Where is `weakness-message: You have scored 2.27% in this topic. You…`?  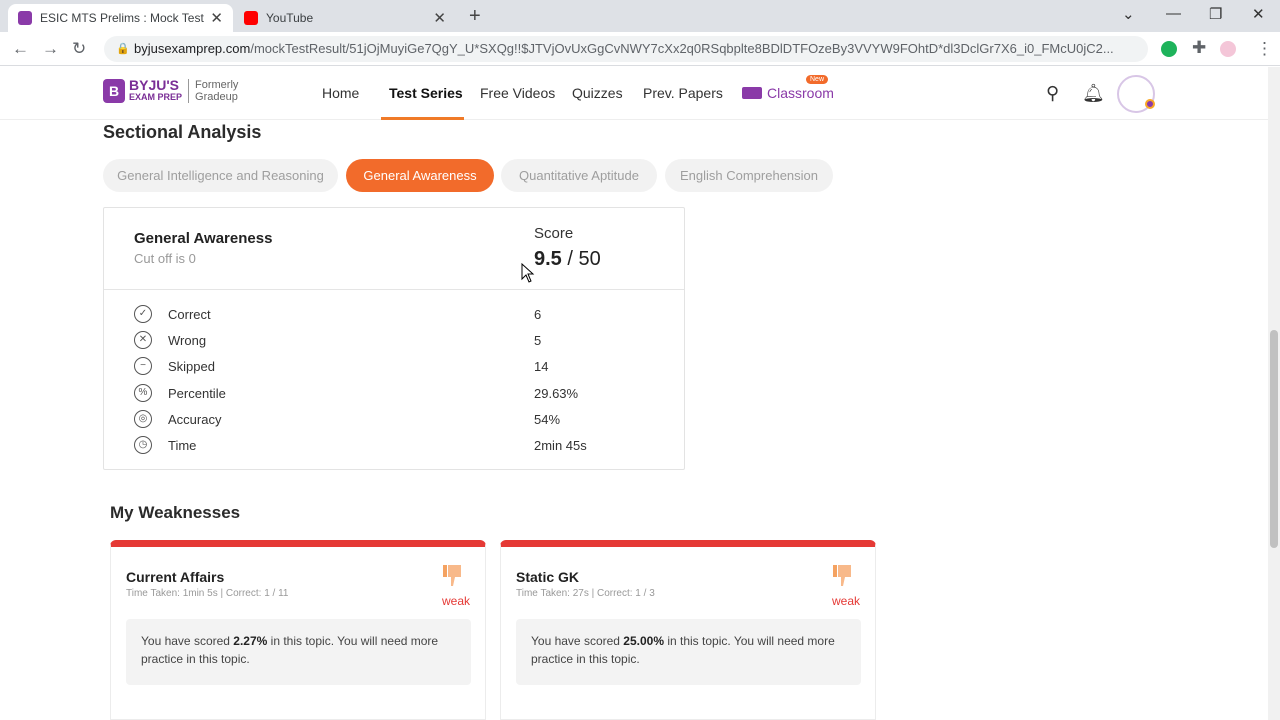
weakness-message: You have scored 2.27% in this topic. You… is located at coordinates (298, 652).